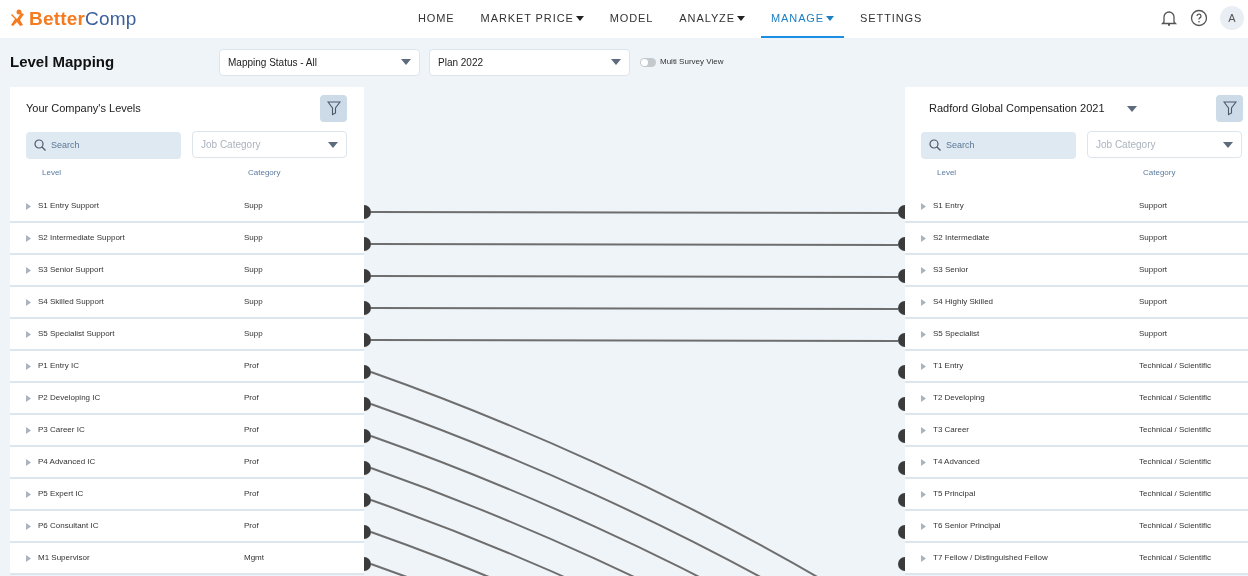  I want to click on level-name: P6 Consultant IC, so click(69, 526).